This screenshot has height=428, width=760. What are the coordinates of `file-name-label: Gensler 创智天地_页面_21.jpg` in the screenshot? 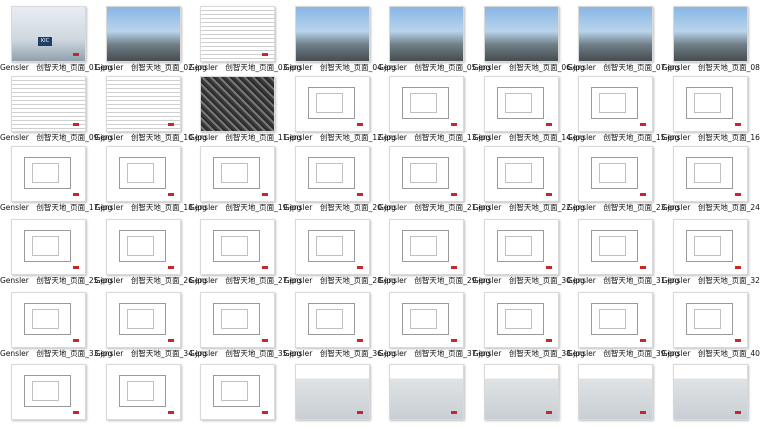 It's located at (434, 207).